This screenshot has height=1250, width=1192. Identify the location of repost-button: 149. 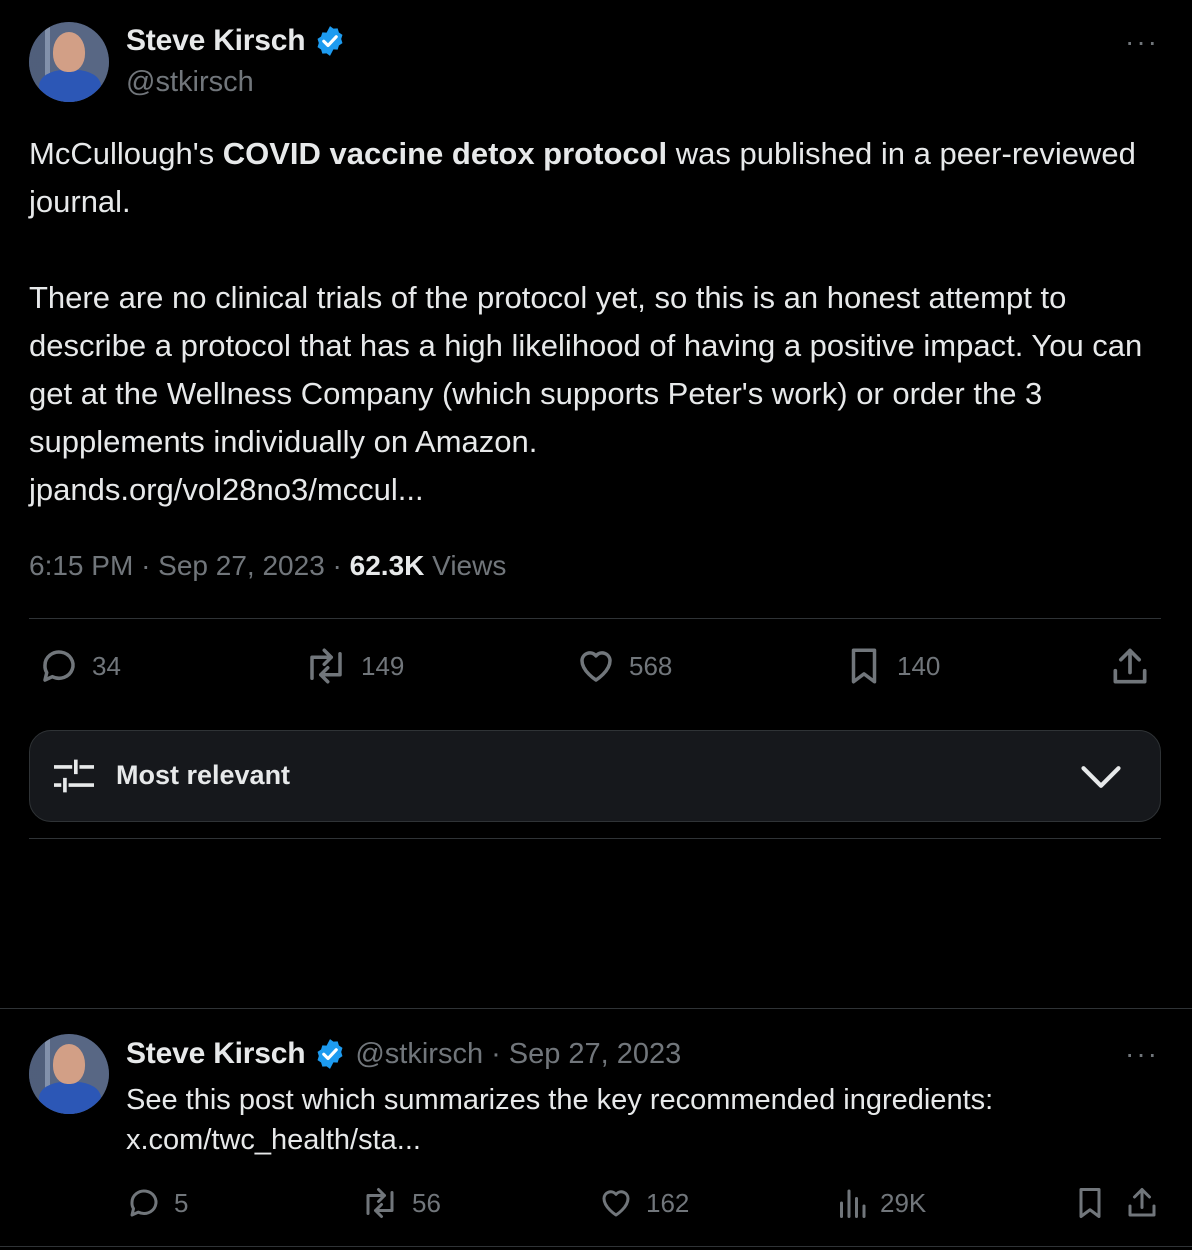
(353, 666).